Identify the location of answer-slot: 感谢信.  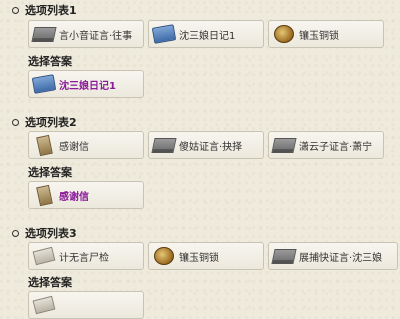
(86, 195).